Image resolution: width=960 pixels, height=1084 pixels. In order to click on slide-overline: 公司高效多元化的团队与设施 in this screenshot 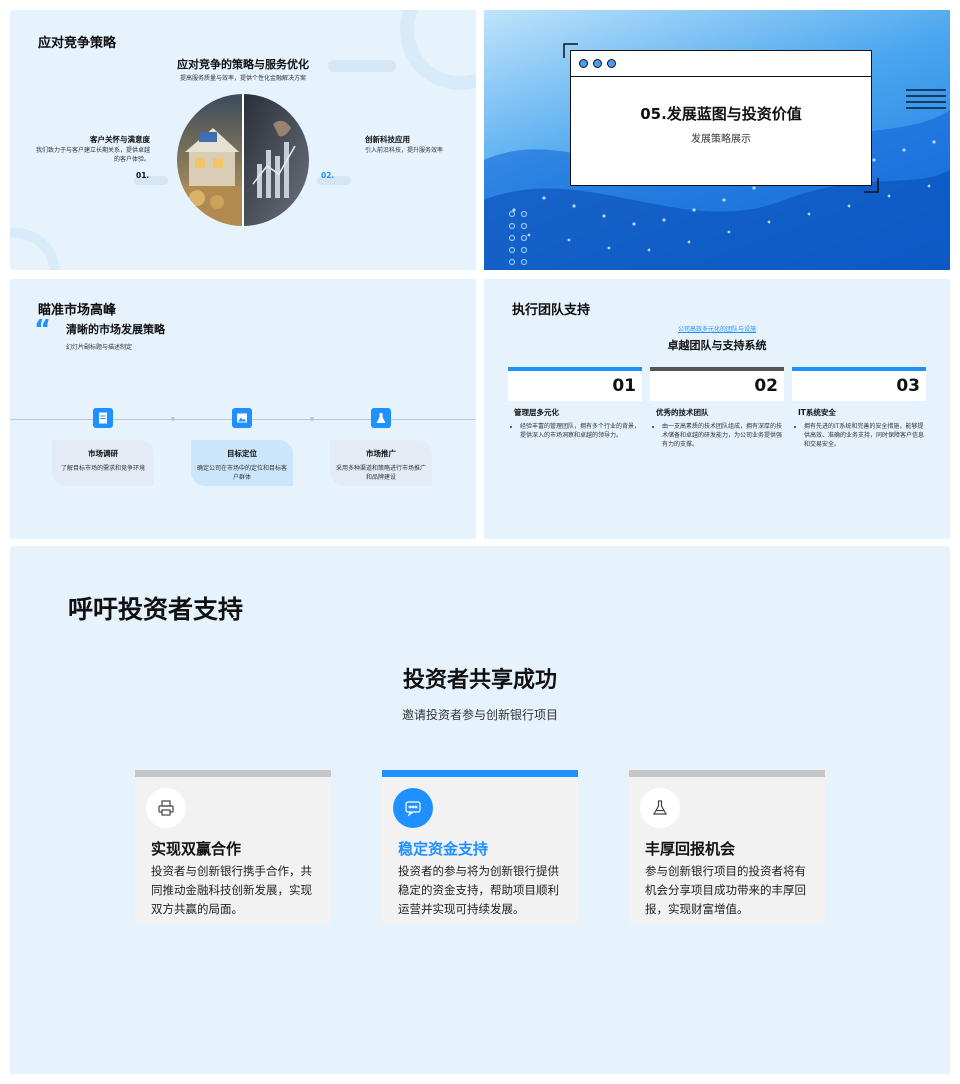, I will do `click(716, 329)`.